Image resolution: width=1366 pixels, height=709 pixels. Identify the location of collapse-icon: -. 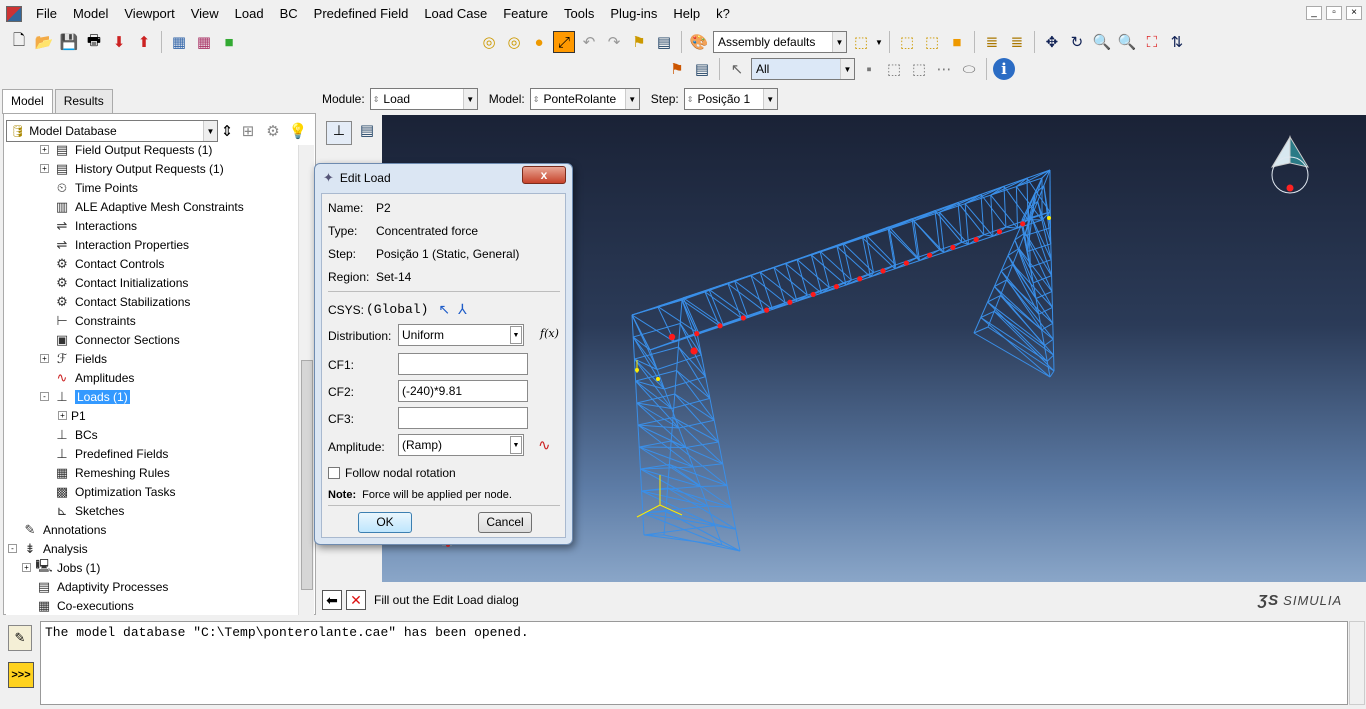
(44, 396).